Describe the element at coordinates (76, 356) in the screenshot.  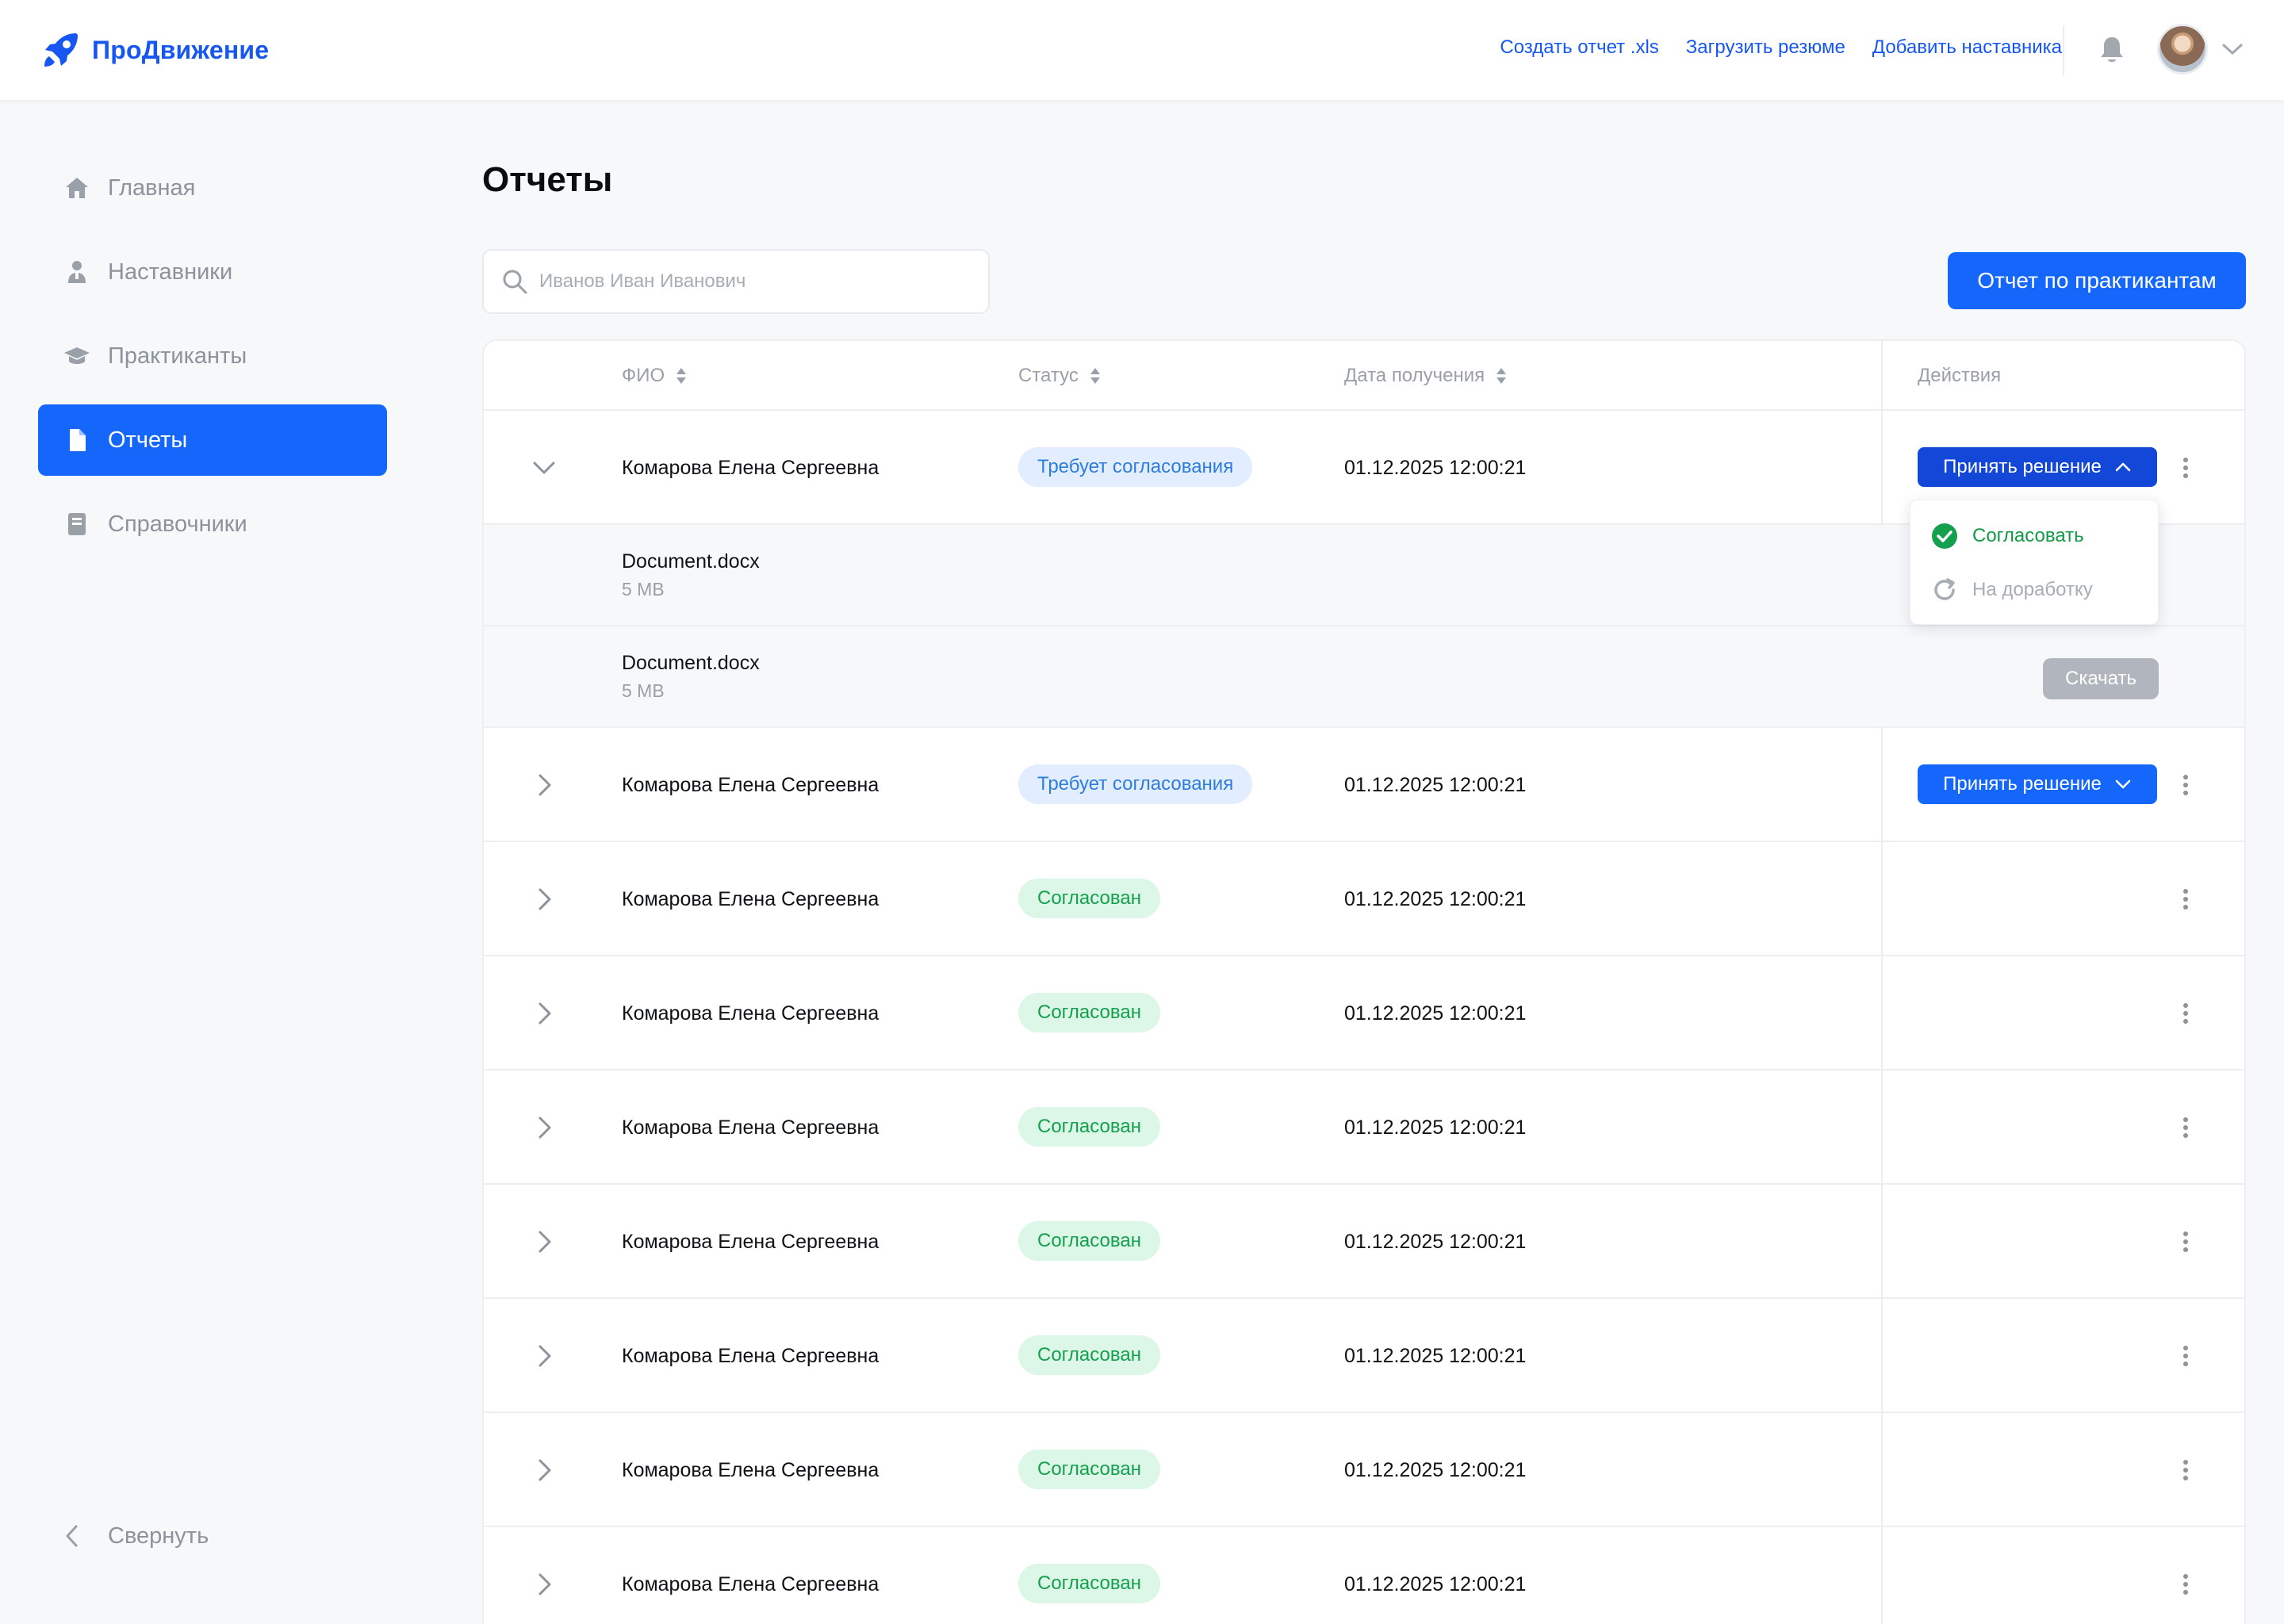
I see `graduation-cap-icon` at that location.